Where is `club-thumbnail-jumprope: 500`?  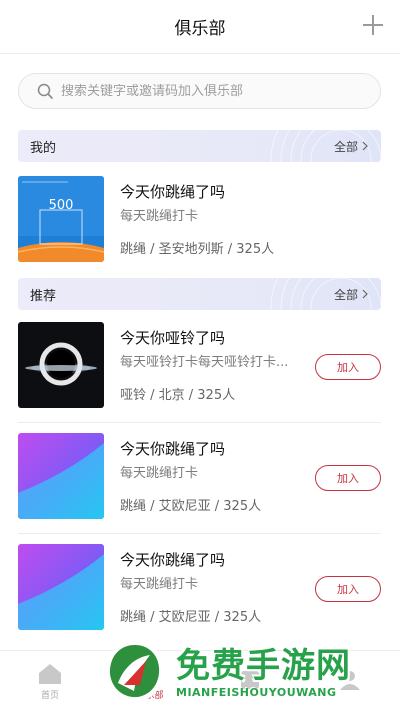 club-thumbnail-jumprope: 500 is located at coordinates (61, 219).